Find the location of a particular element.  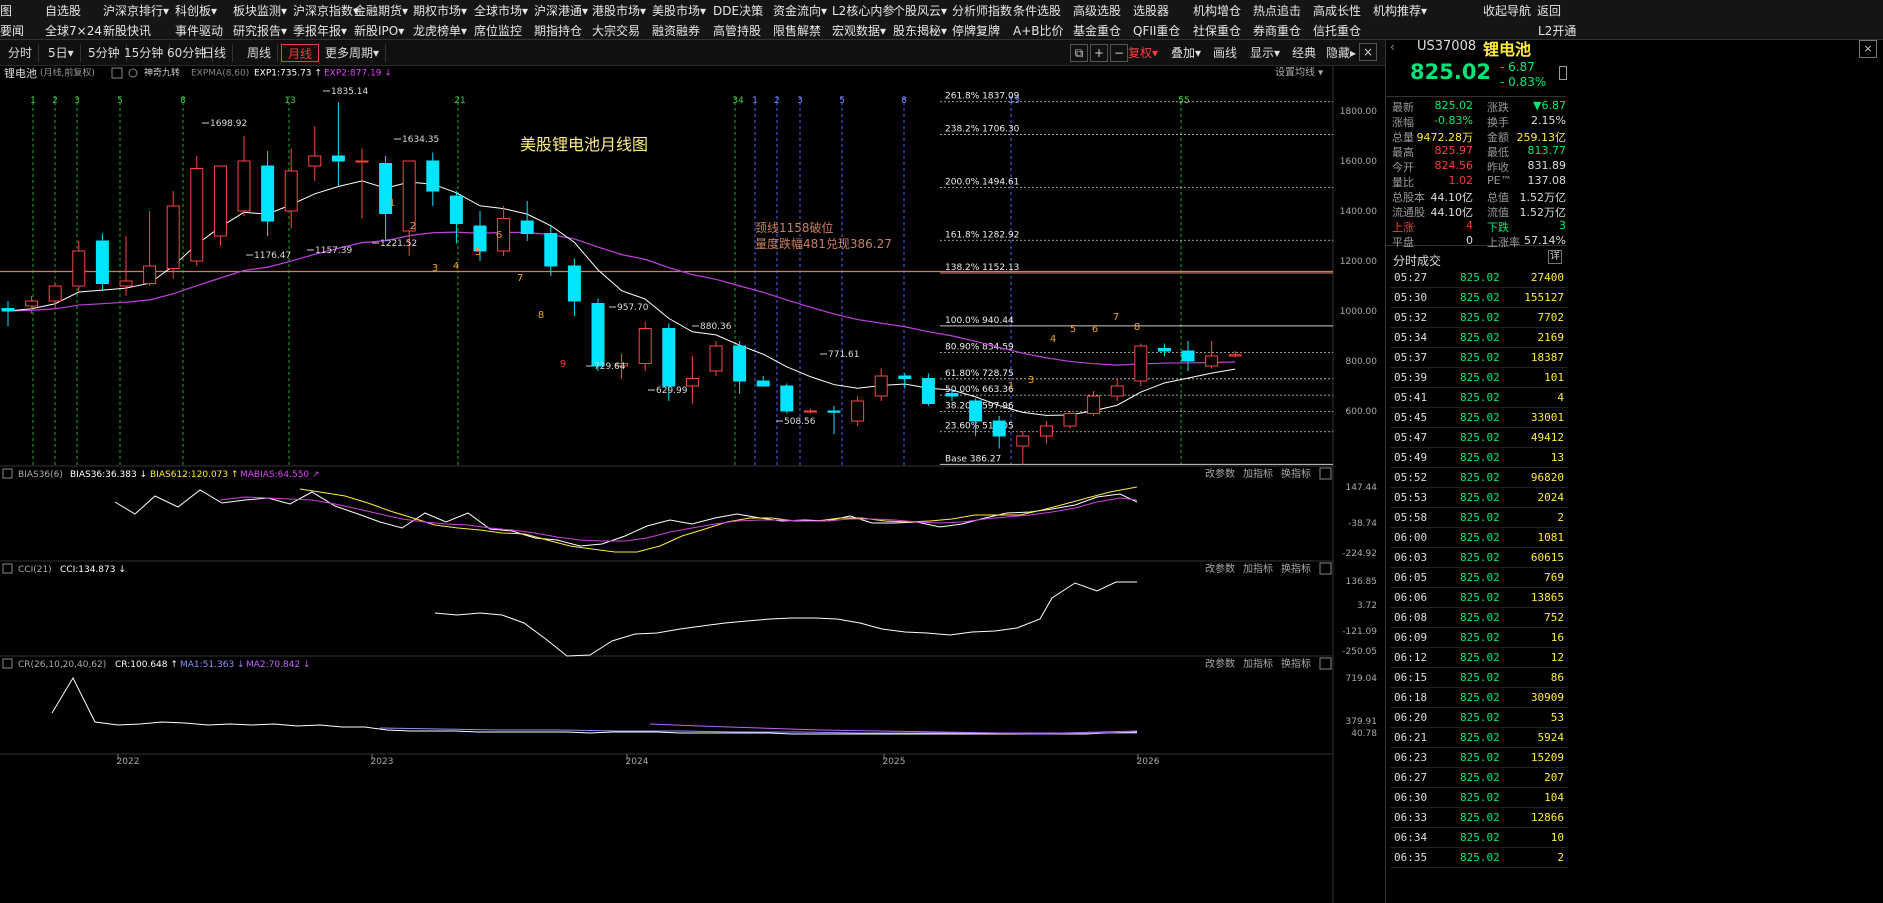

menu-item: 科创板▾ is located at coordinates (196, 10).